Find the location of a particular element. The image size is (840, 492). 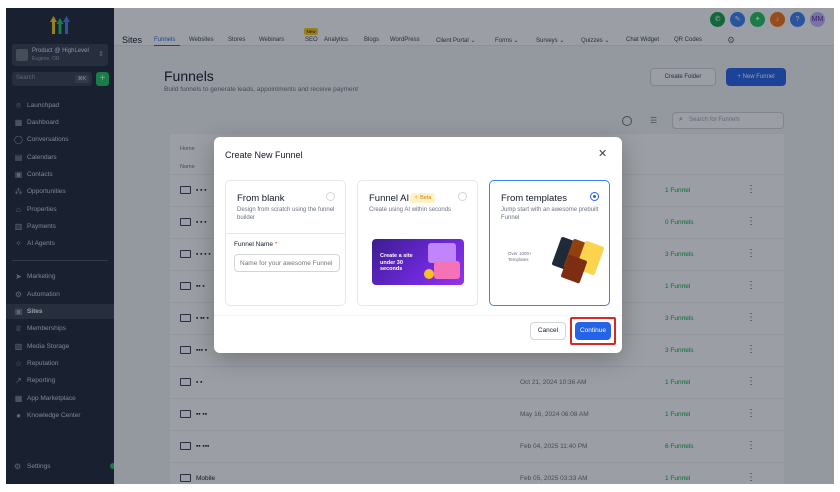

option-title: From templates is located at coordinates (534, 198).